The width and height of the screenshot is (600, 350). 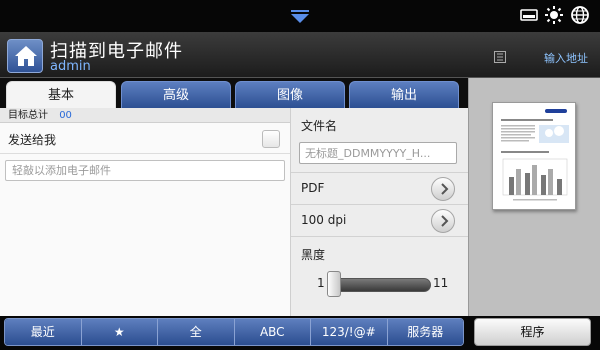 What do you see at coordinates (145, 139) in the screenshot?
I see `send-to-me-row: 发送给我` at bounding box center [145, 139].